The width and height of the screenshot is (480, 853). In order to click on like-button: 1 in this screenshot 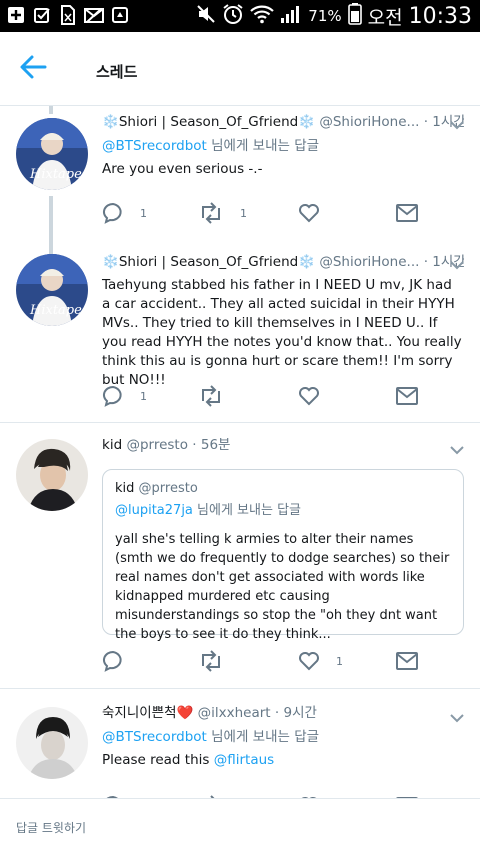, I will do `click(320, 661)`.